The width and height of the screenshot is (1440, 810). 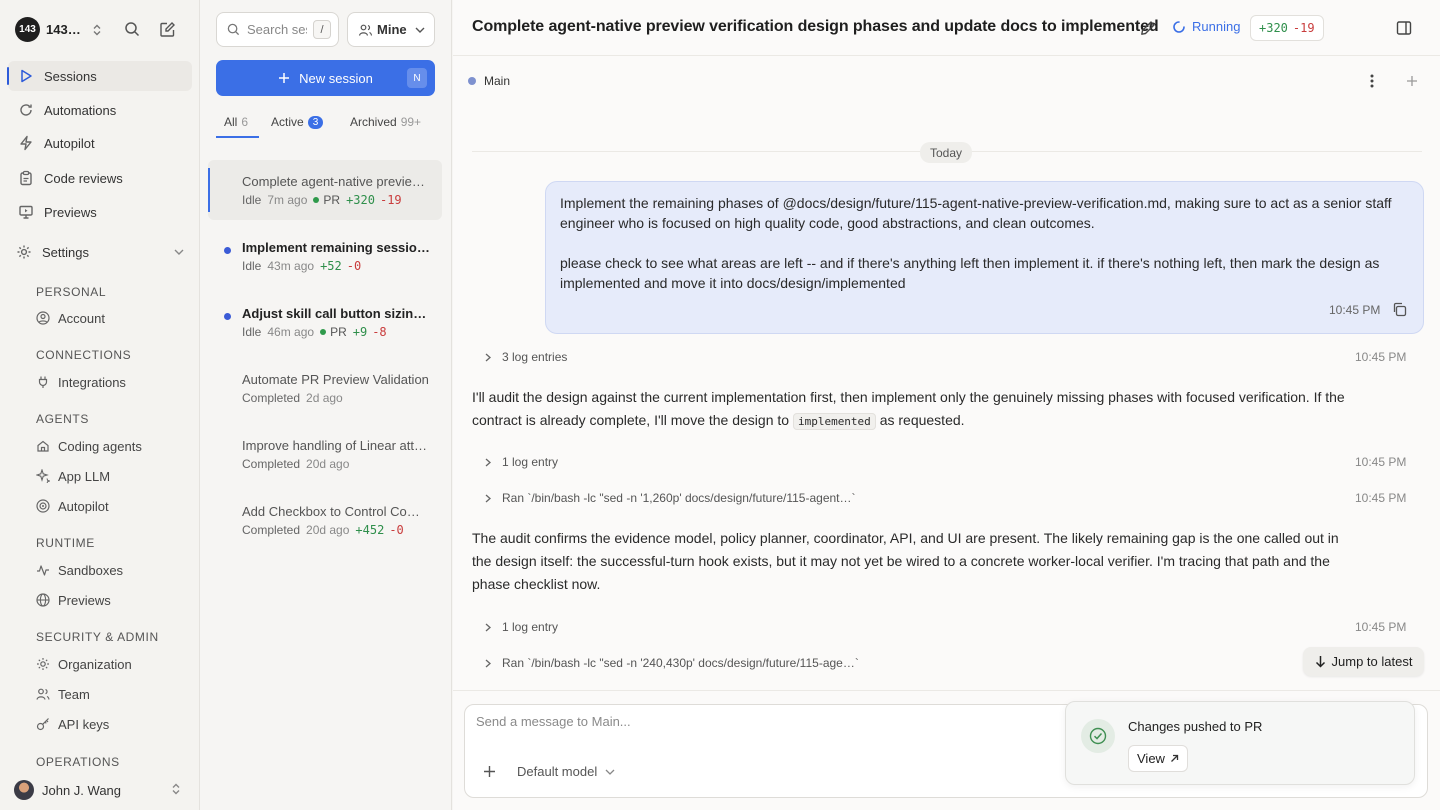 What do you see at coordinates (489, 81) in the screenshot?
I see `branch-tab: Main` at bounding box center [489, 81].